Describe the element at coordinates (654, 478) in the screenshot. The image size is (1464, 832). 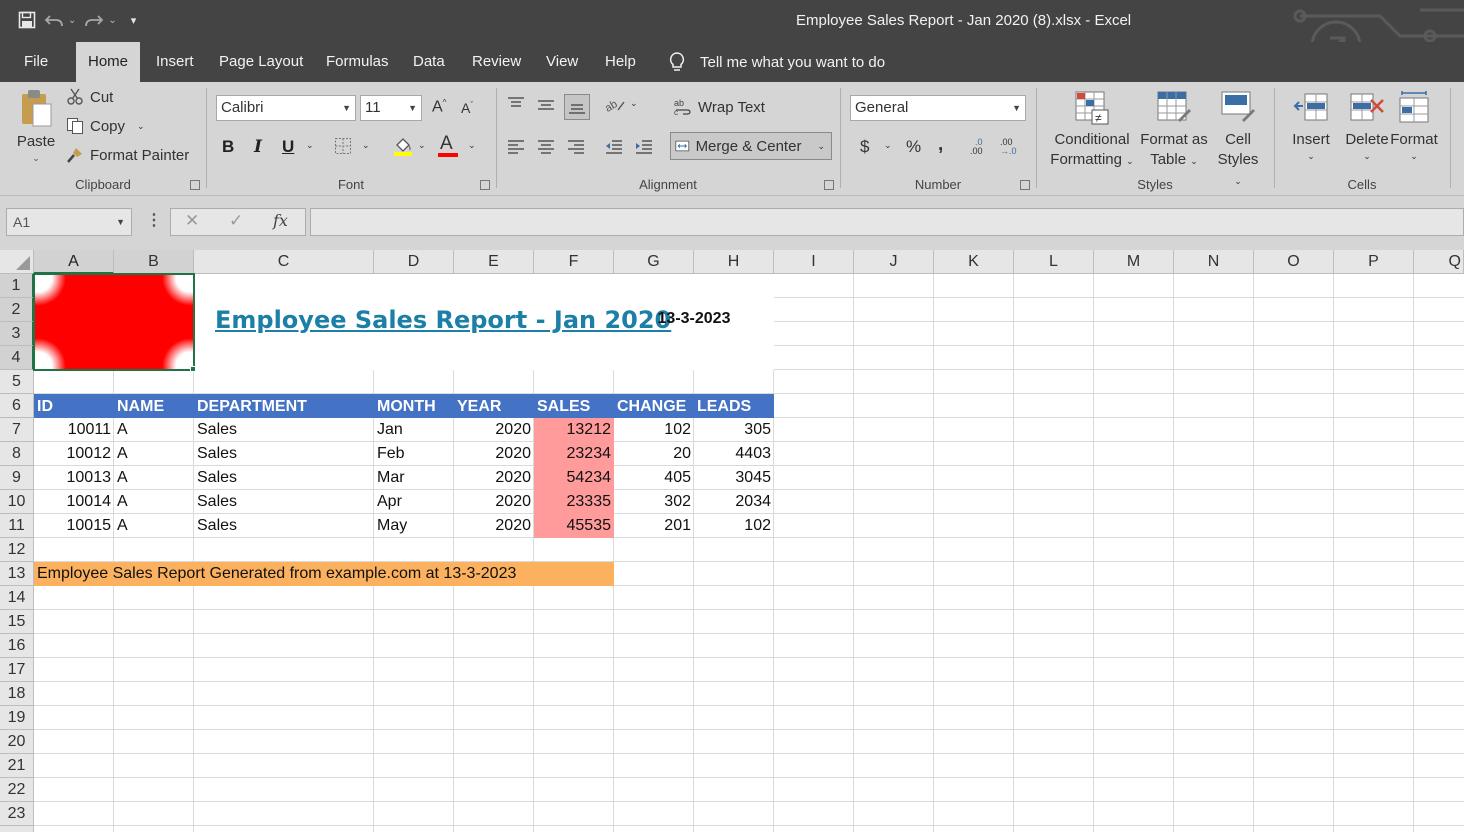
I see `table-cell: 405` at that location.